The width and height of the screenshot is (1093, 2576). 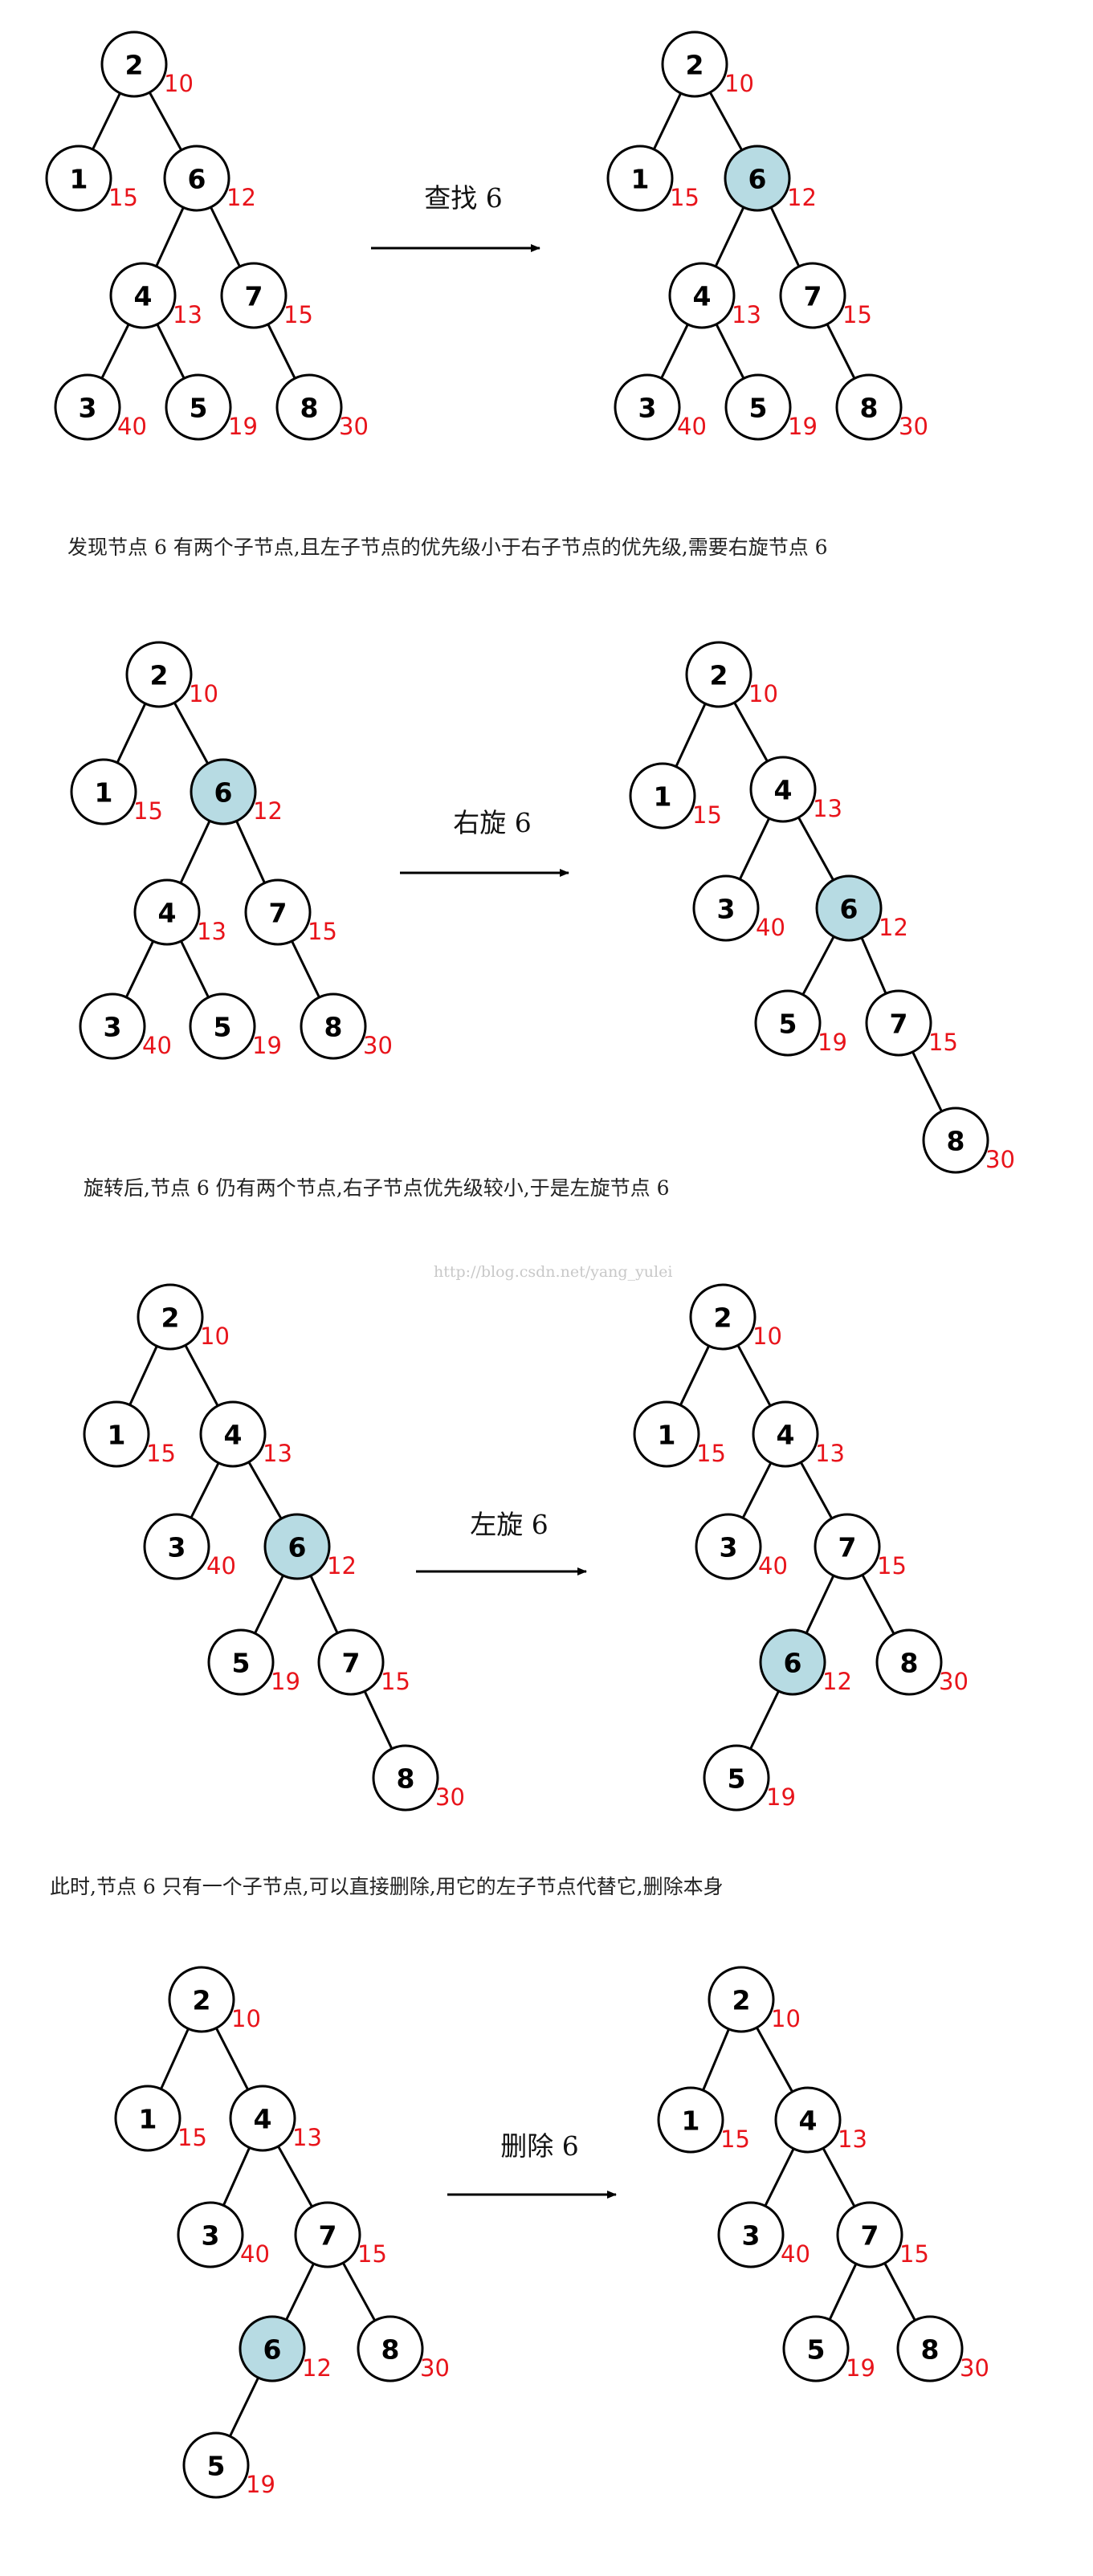 What do you see at coordinates (899, 1024) in the screenshot?
I see `node-key: 7` at bounding box center [899, 1024].